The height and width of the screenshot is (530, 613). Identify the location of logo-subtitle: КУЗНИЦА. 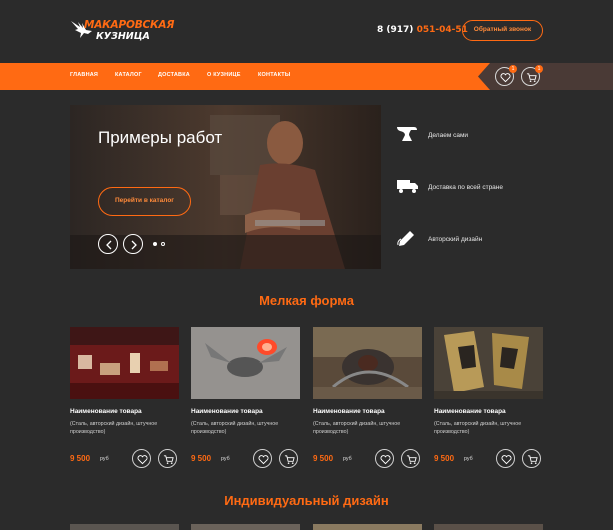
(123, 36).